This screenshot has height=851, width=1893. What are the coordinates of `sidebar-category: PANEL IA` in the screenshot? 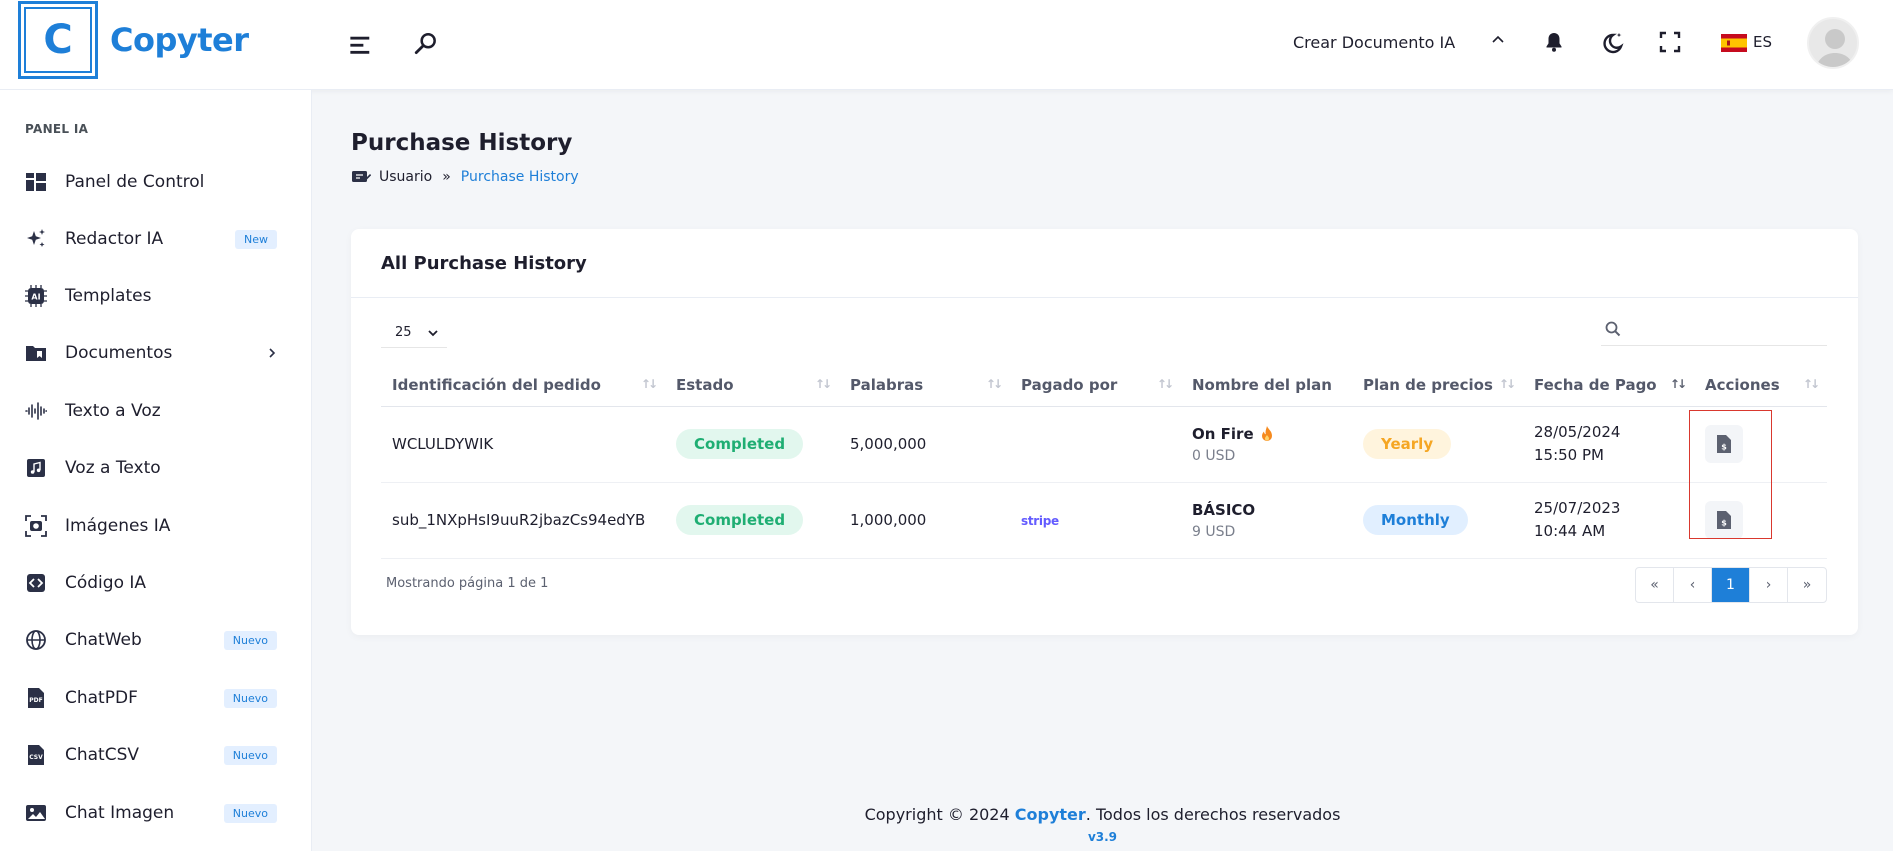 It's located at (57, 129).